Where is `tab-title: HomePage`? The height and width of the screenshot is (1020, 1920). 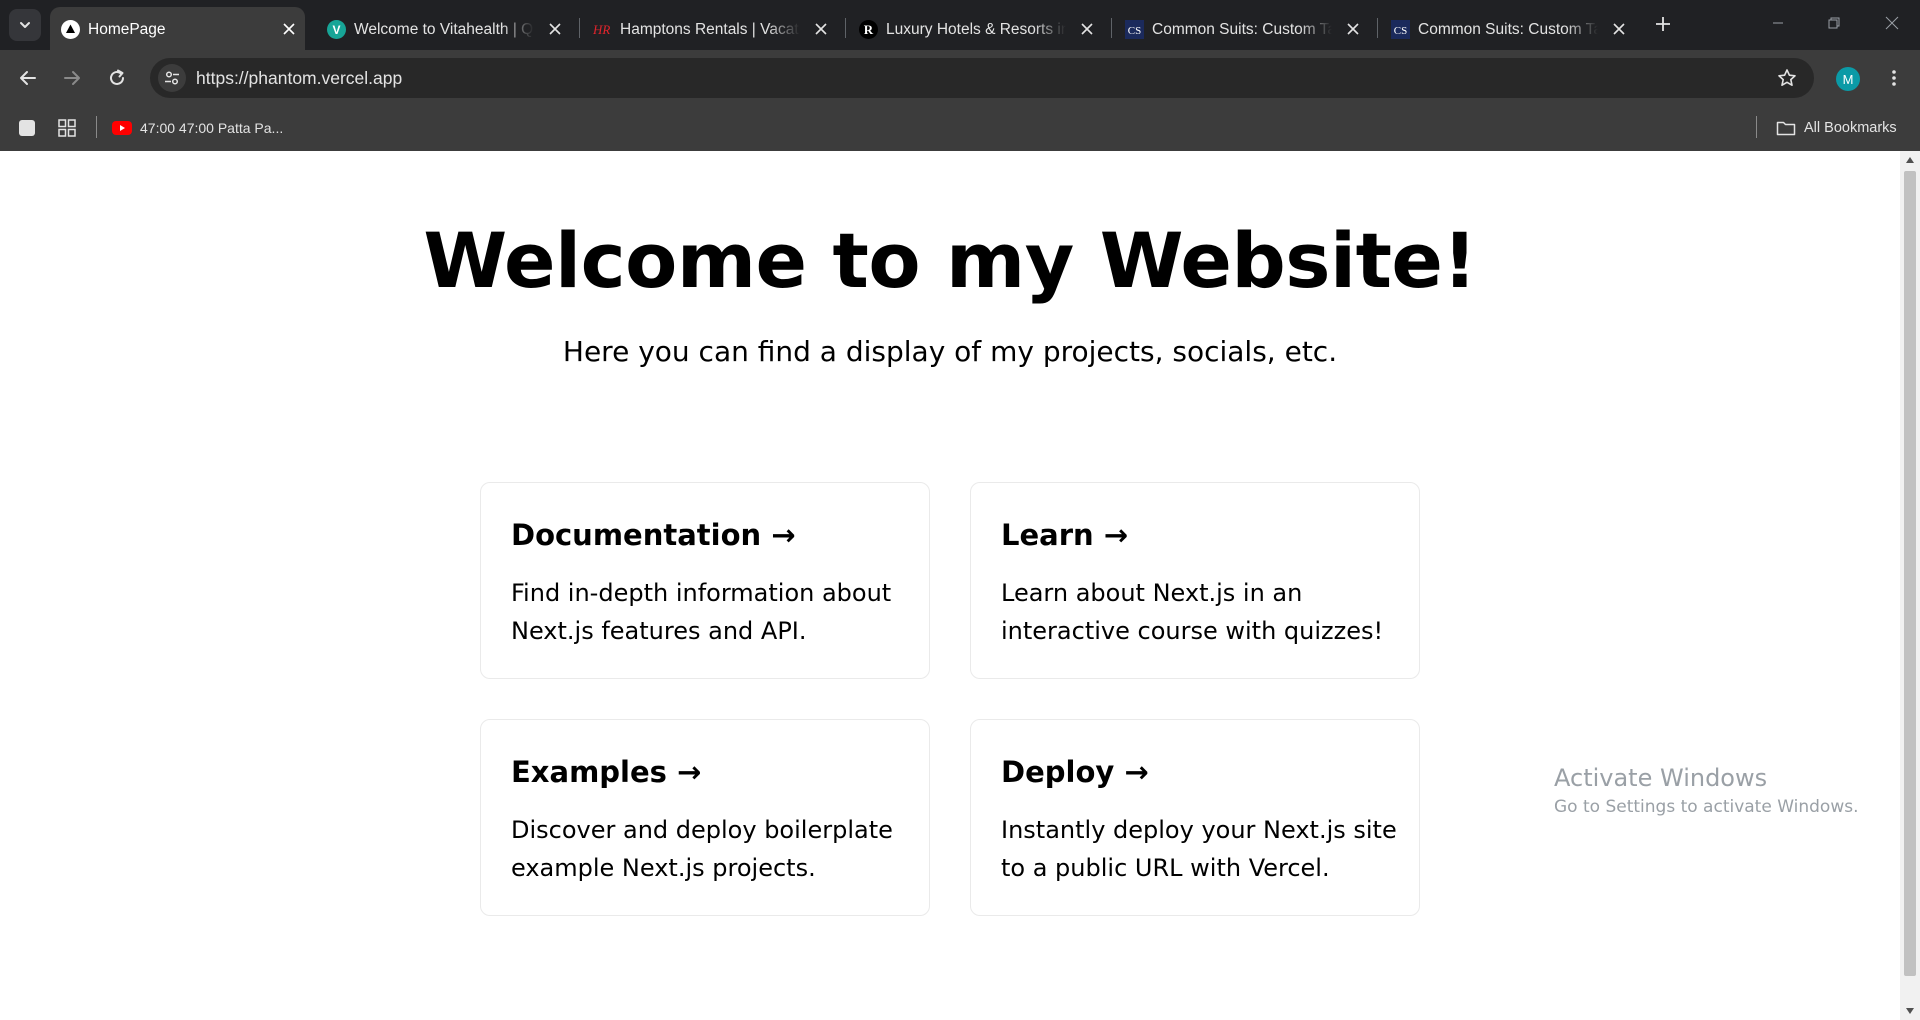
tab-title: HomePage is located at coordinates (127, 29).